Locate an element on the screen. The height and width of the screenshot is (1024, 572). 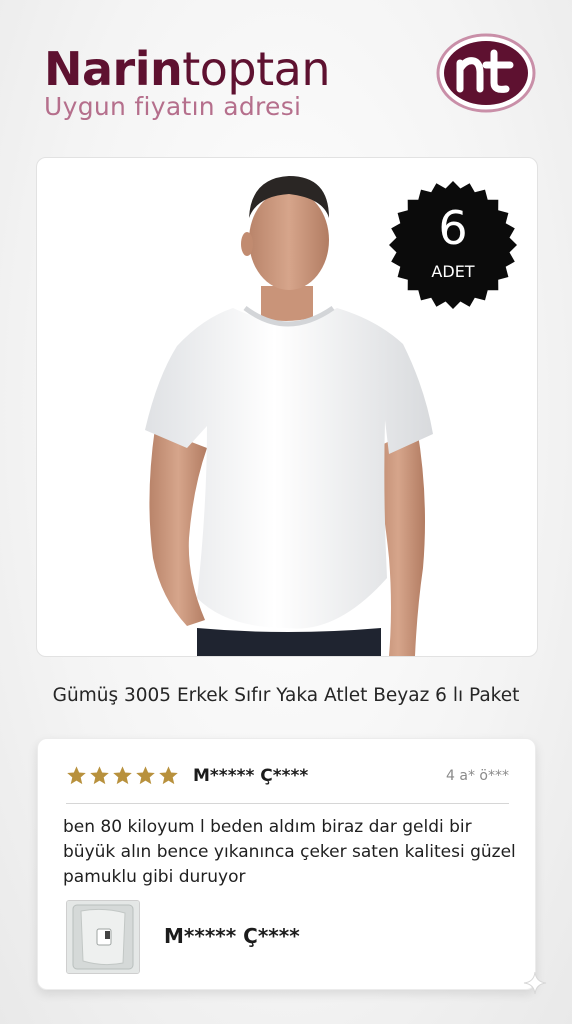
quantity-badge: 6 ADET is located at coordinates (453, 245).